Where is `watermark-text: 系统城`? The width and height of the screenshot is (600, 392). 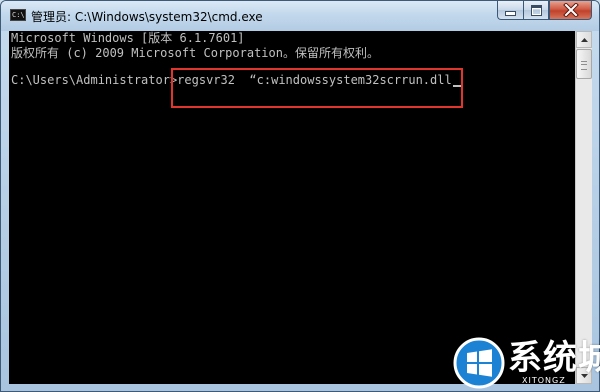
watermark-text: 系统城 is located at coordinates (554, 358).